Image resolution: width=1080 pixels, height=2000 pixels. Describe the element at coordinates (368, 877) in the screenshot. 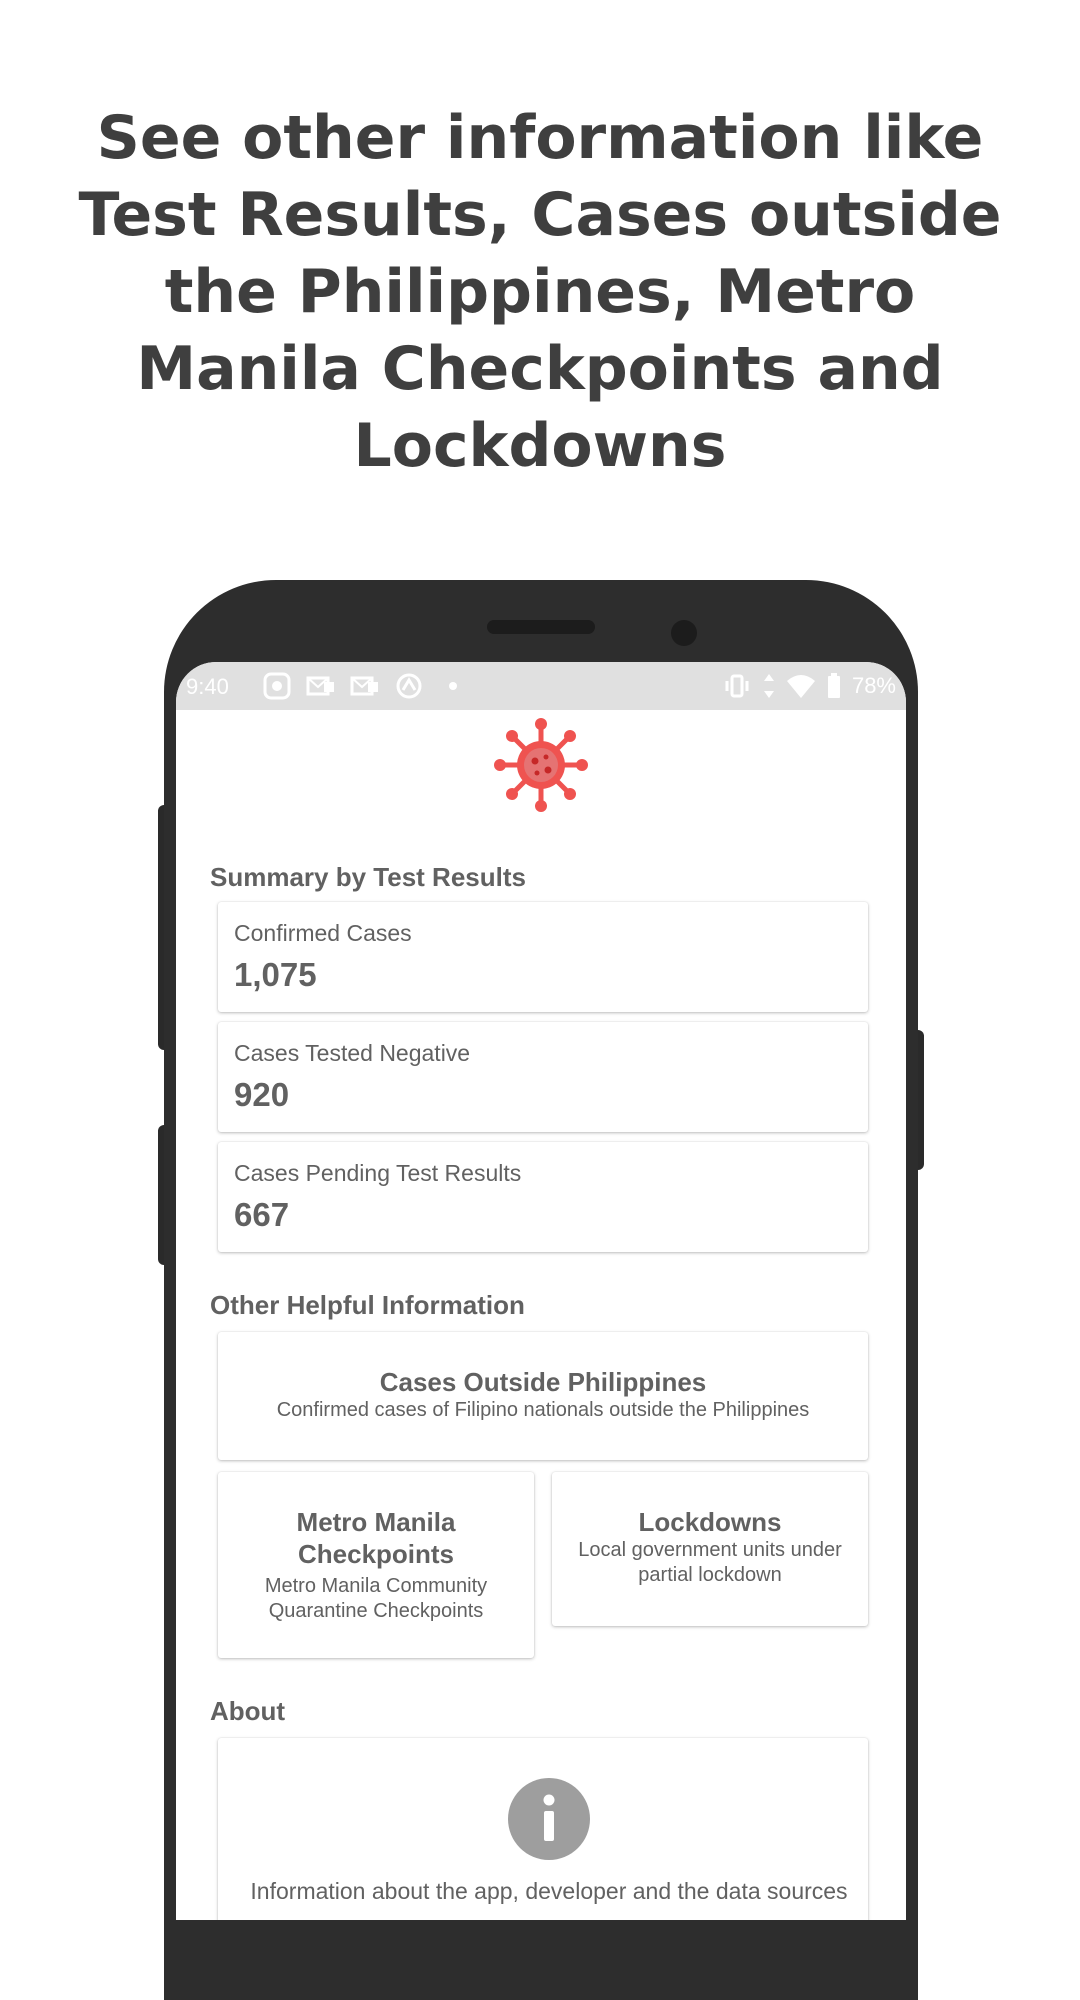

I see `summary-section-title: Summary by Test Results` at that location.